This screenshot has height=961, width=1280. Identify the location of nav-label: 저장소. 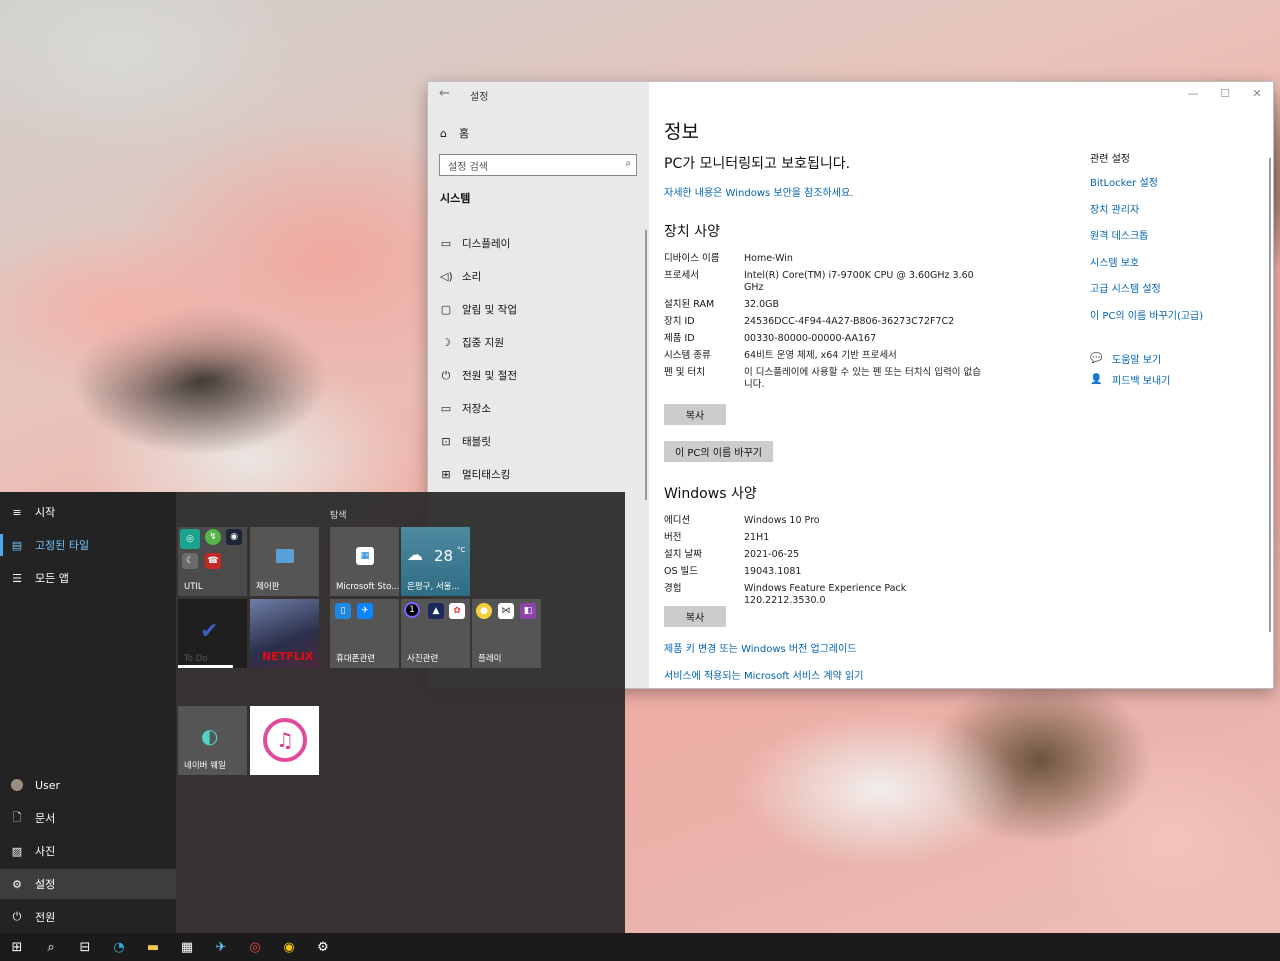
(476, 409).